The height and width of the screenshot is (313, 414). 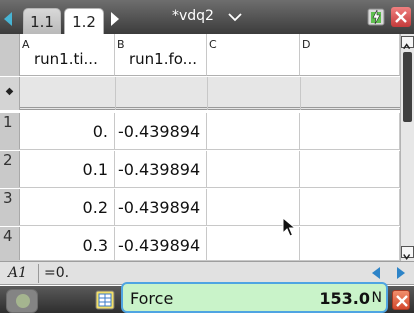 I want to click on top-bar: 1.1 1.2 *vdq2, so click(x=207, y=17).